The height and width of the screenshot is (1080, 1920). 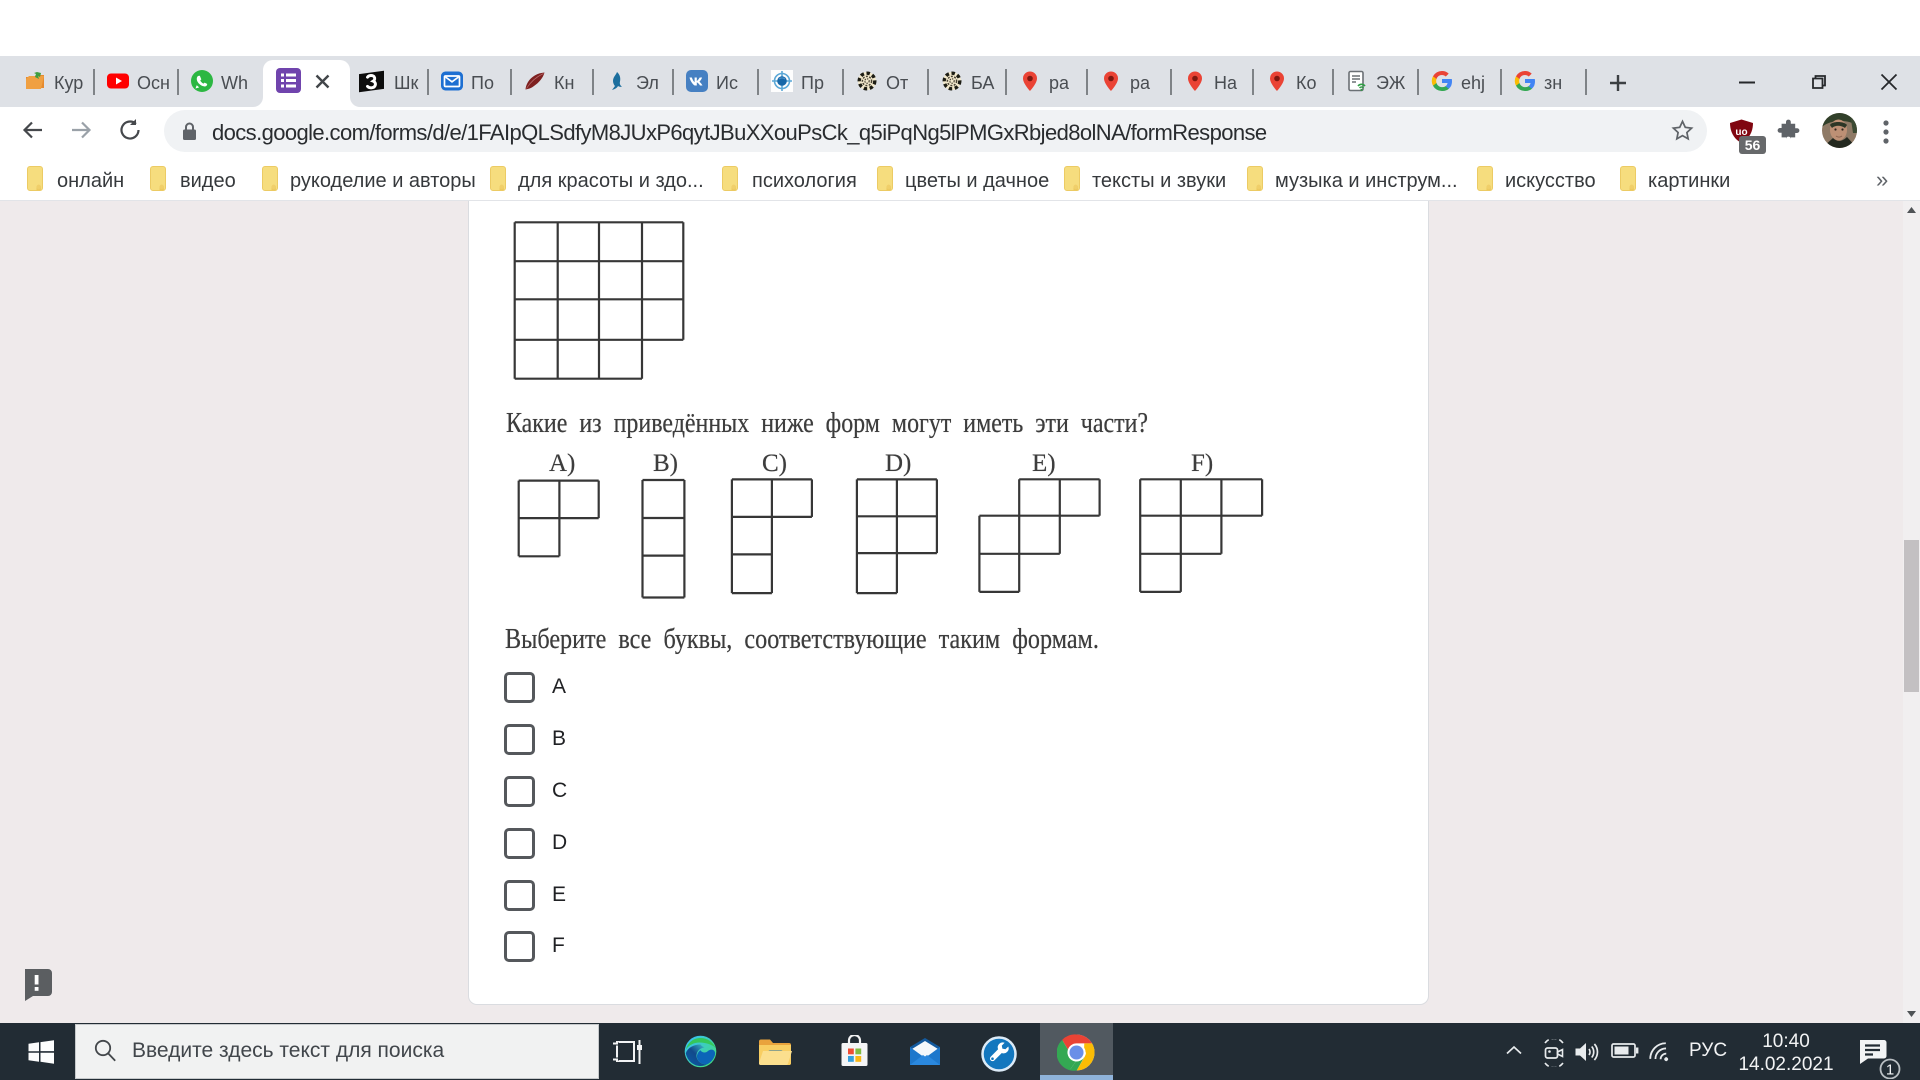 What do you see at coordinates (1890, 1070) in the screenshot?
I see `svg-text: 1` at bounding box center [1890, 1070].